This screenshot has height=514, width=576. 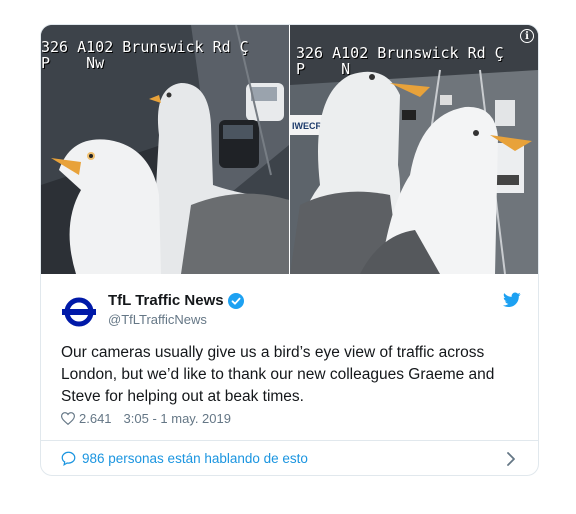 What do you see at coordinates (527, 36) in the screenshot?
I see `info-icon: i` at bounding box center [527, 36].